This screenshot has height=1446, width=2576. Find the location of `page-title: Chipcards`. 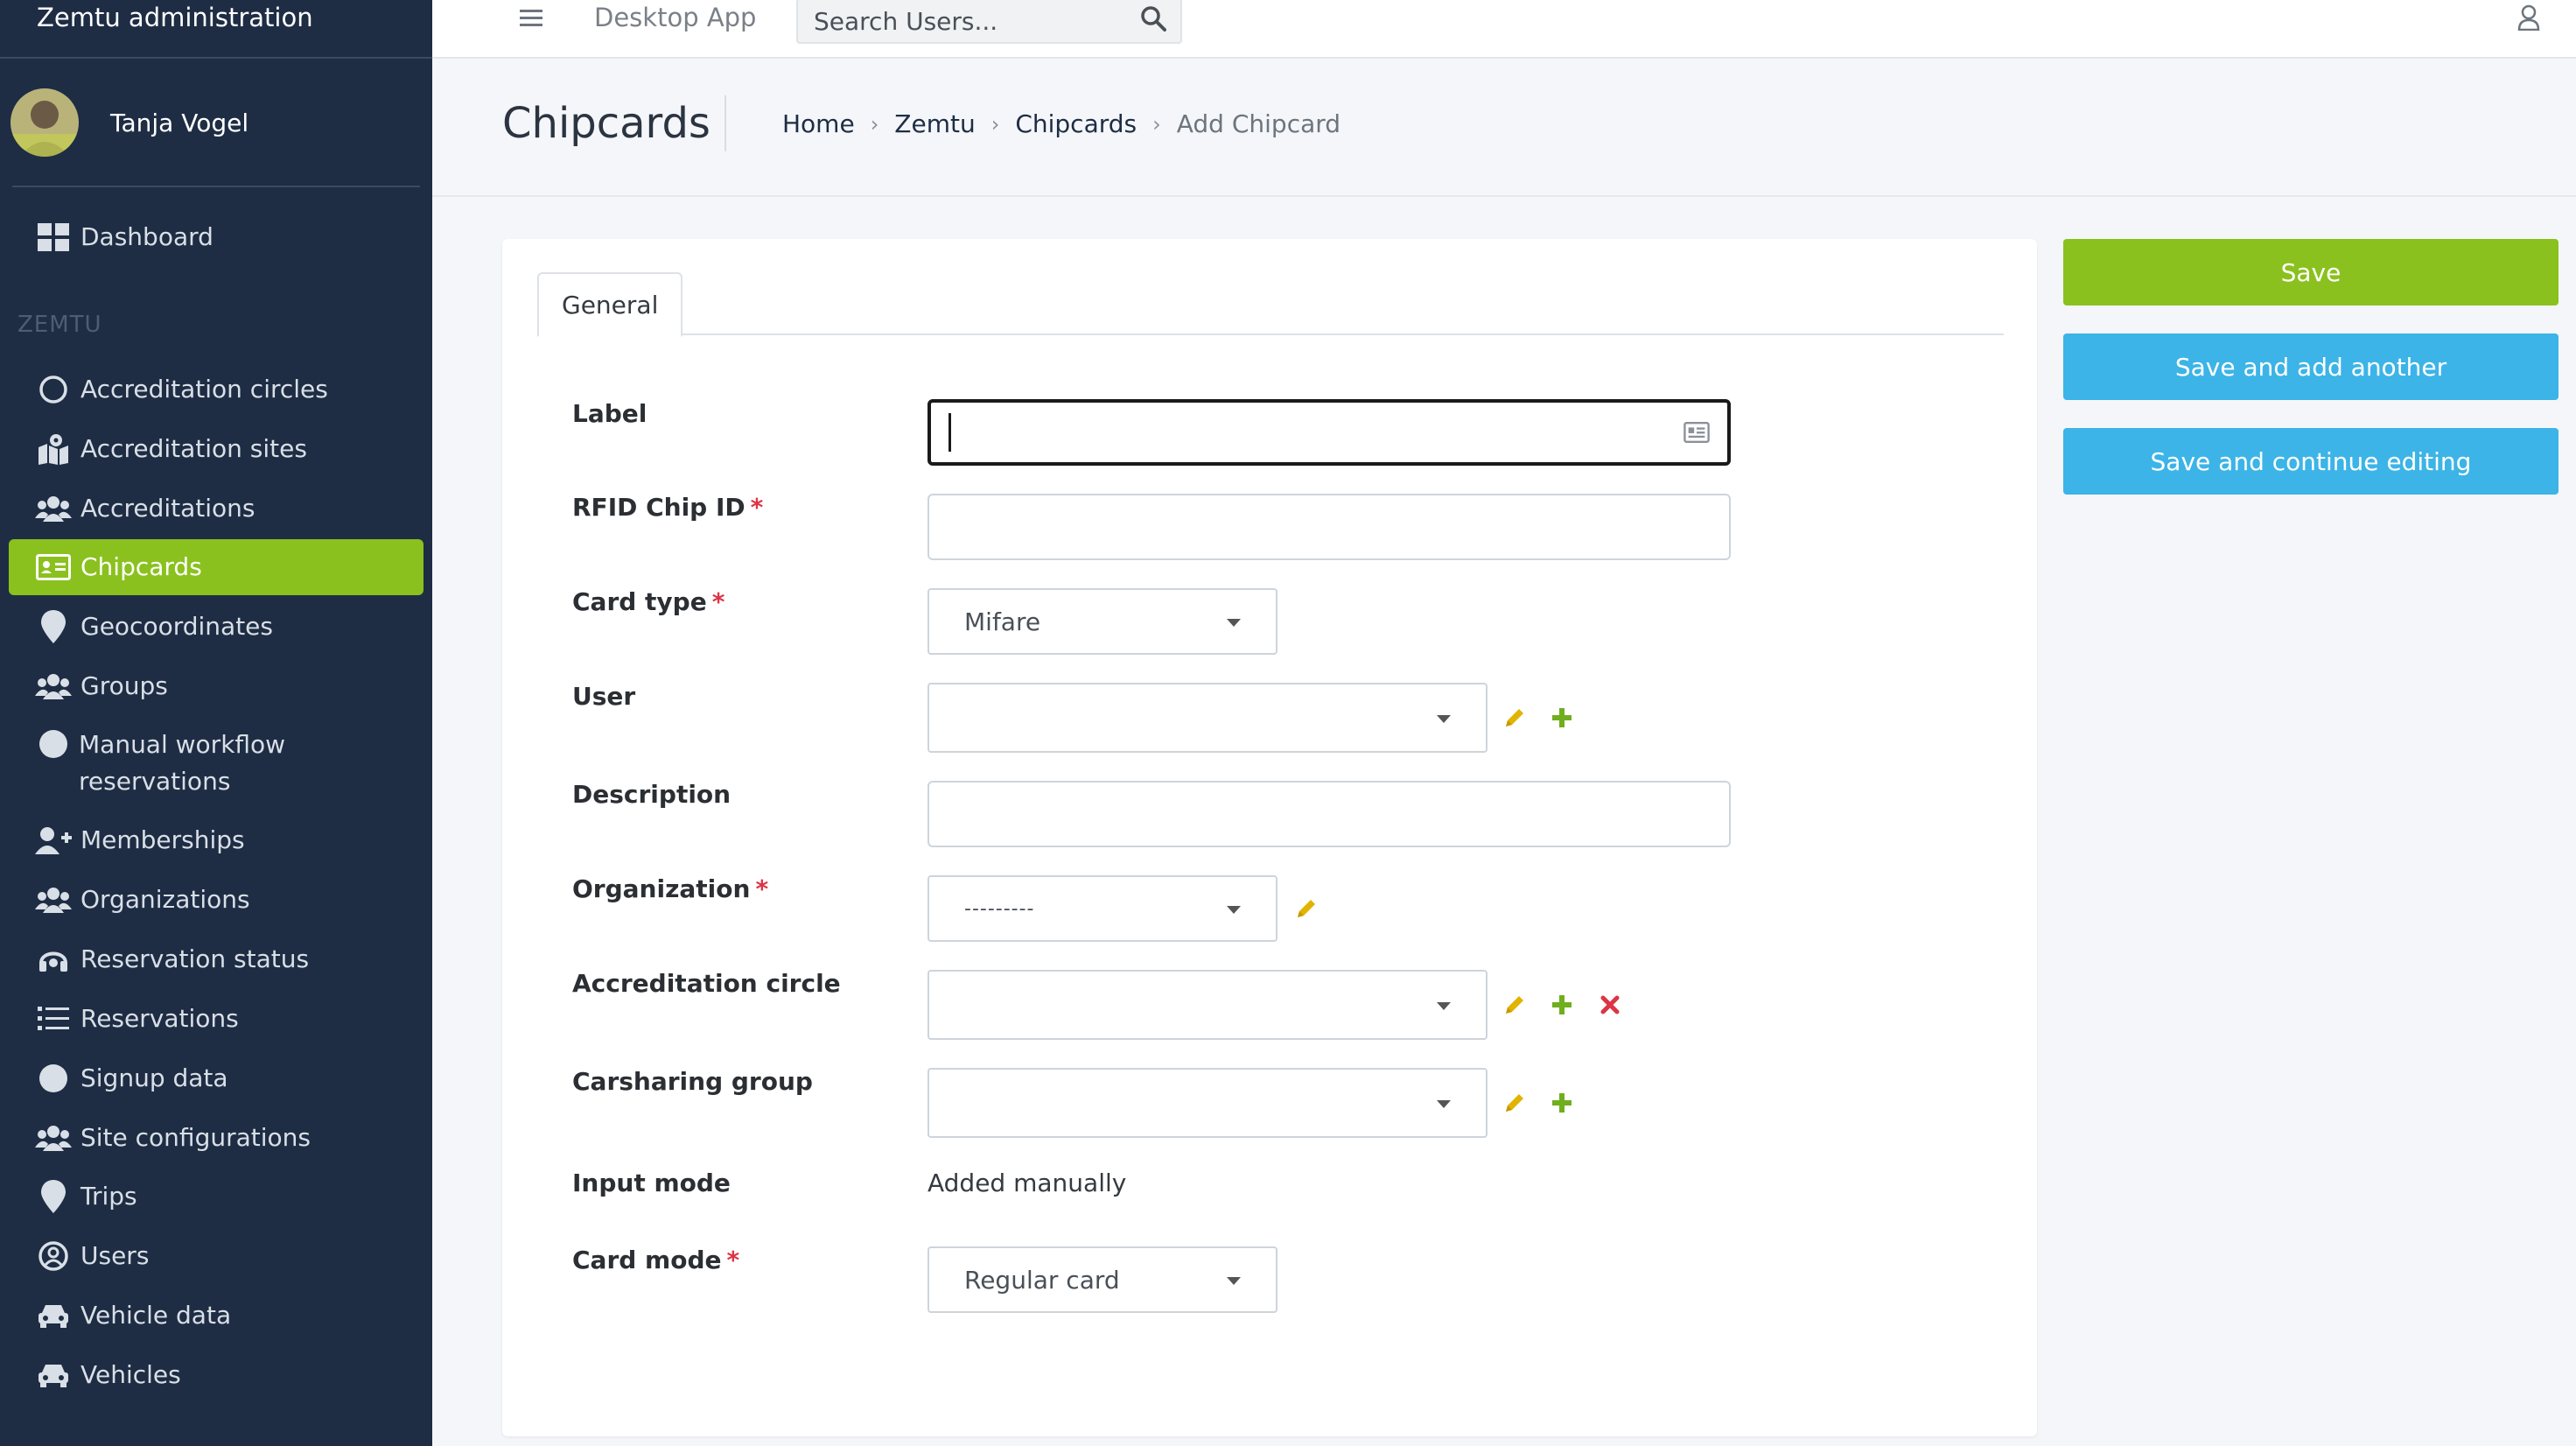

page-title: Chipcards is located at coordinates (606, 123).